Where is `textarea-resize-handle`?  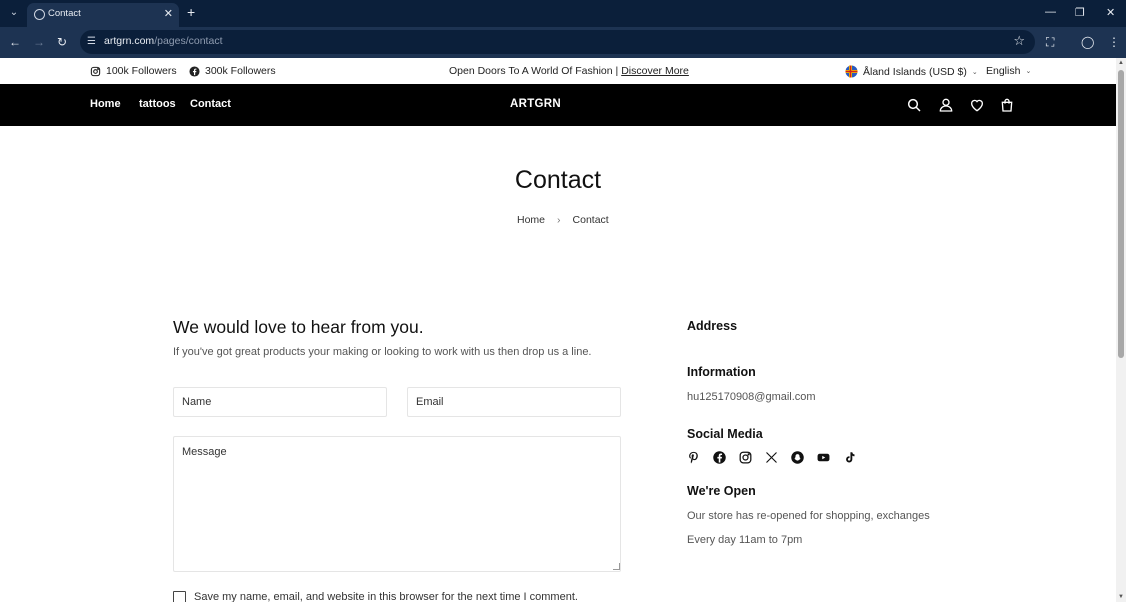 textarea-resize-handle is located at coordinates (616, 566).